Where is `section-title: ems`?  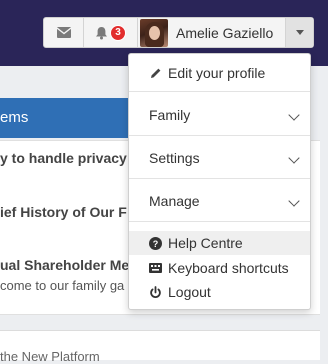 section-title: ems is located at coordinates (14, 117).